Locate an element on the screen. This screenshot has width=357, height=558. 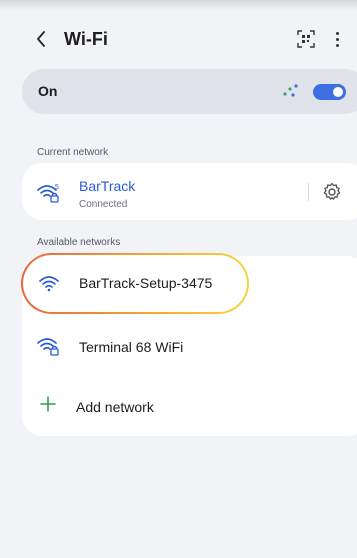
highlighted-network-oval: BarTrack-Setup-3475 is located at coordinates (135, 283).